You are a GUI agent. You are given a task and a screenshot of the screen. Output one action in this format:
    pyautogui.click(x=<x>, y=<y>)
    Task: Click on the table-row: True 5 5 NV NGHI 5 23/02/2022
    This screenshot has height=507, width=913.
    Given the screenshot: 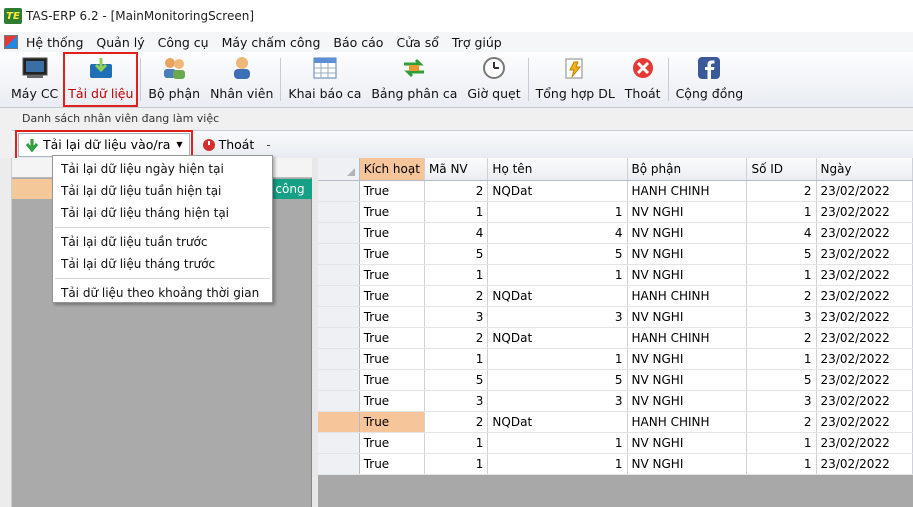 What is the action you would take?
    pyautogui.click(x=615, y=254)
    